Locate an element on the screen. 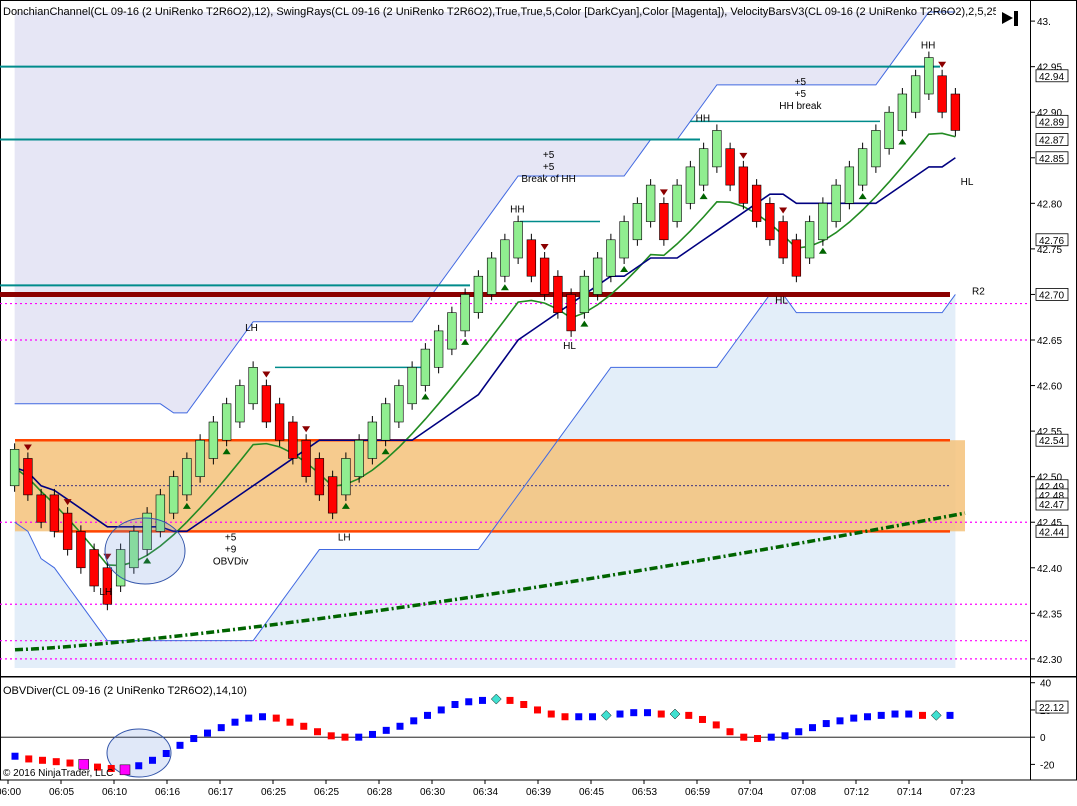  time-tick-label: 07:08 is located at coordinates (803, 792).